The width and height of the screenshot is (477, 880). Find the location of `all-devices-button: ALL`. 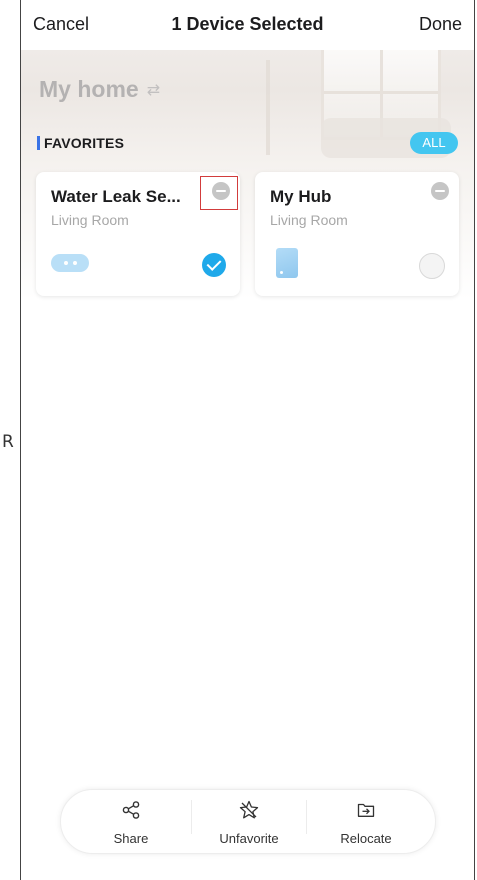

all-devices-button: ALL is located at coordinates (434, 143).